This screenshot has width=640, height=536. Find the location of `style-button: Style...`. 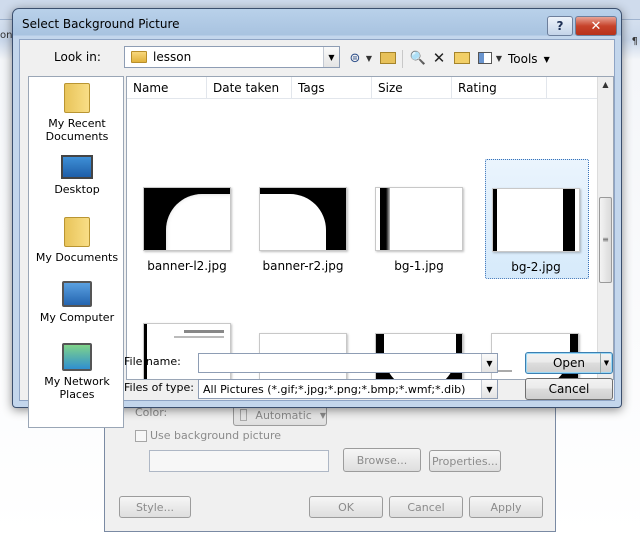

style-button: Style... is located at coordinates (155, 507).